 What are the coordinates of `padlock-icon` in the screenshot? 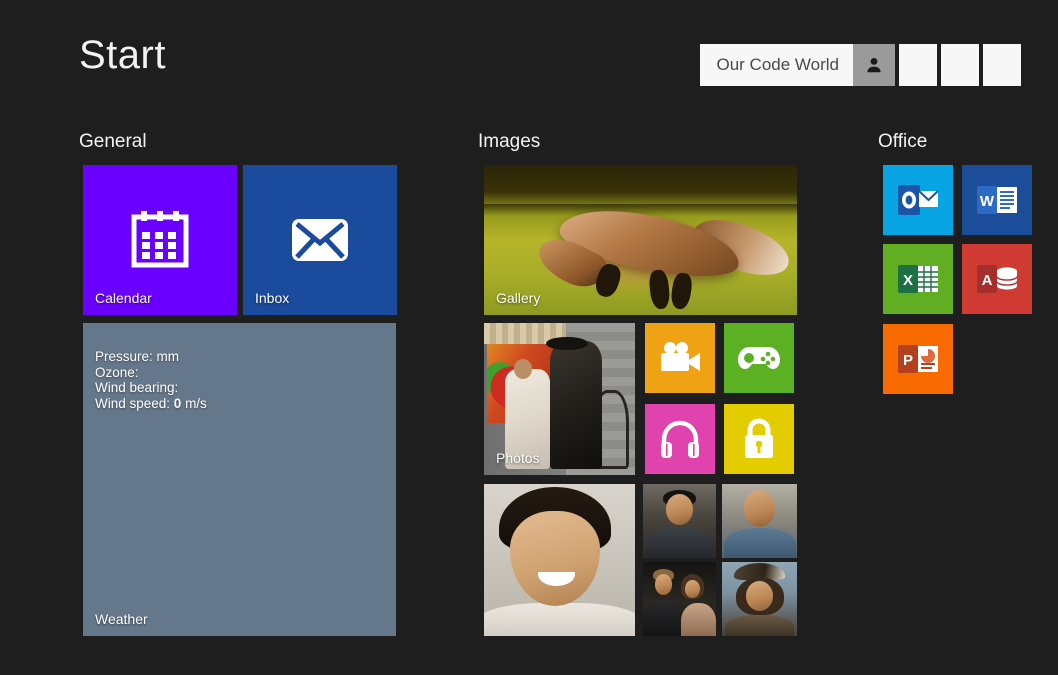 It's located at (759, 439).